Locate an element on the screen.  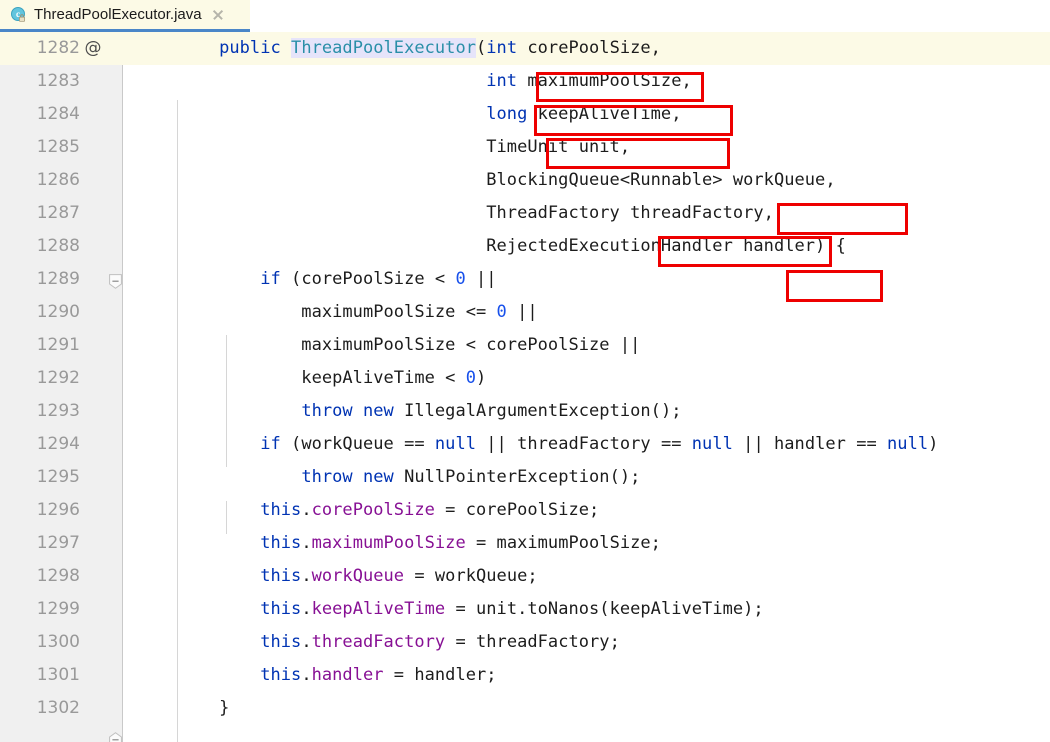
code-text: keepAliveTime < 0) is located at coordinates (332, 378).